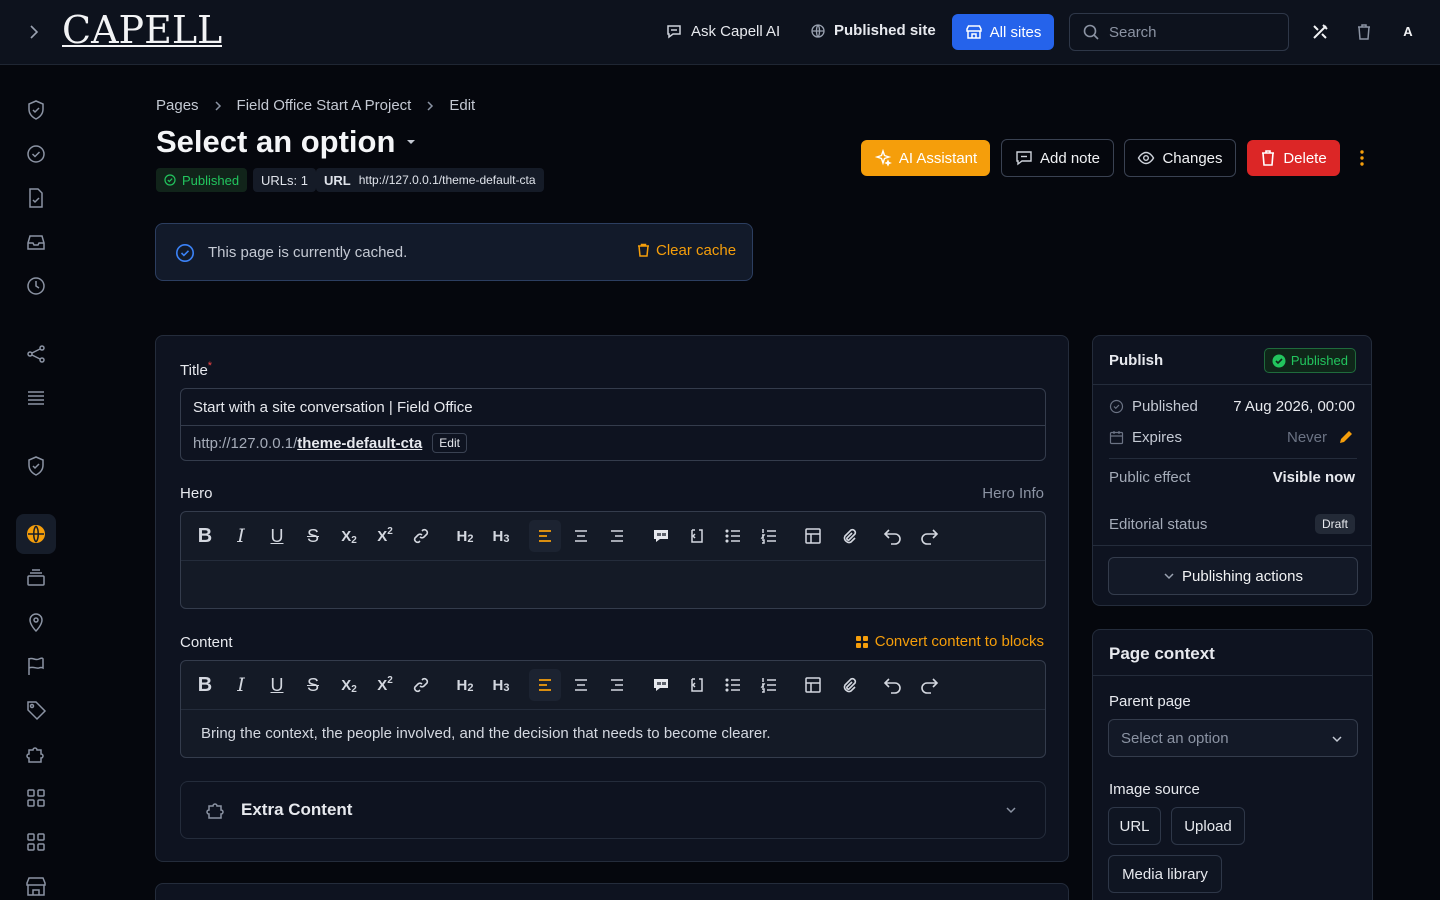 The height and width of the screenshot is (900, 1440). I want to click on all-sites-button: All sites, so click(1003, 32).